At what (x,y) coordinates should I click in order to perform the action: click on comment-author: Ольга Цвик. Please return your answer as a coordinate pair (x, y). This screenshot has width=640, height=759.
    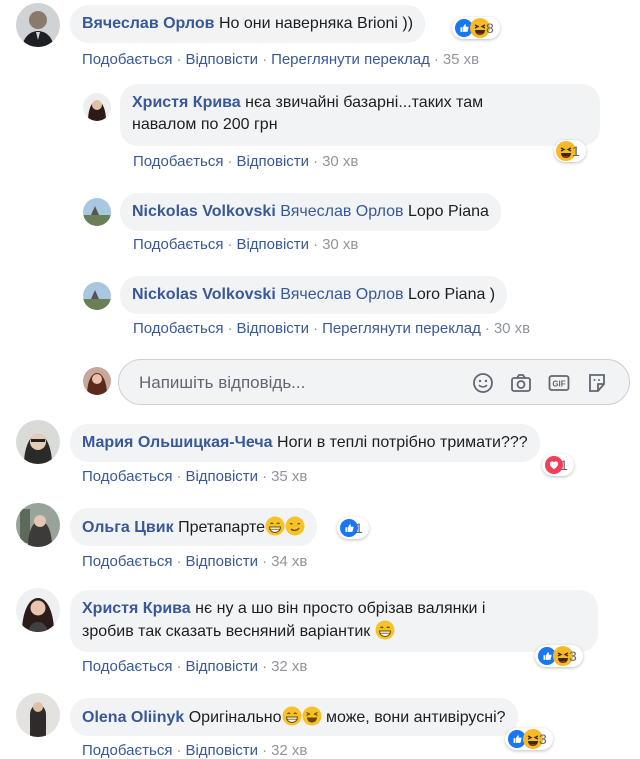
    Looking at the image, I should click on (128, 527).